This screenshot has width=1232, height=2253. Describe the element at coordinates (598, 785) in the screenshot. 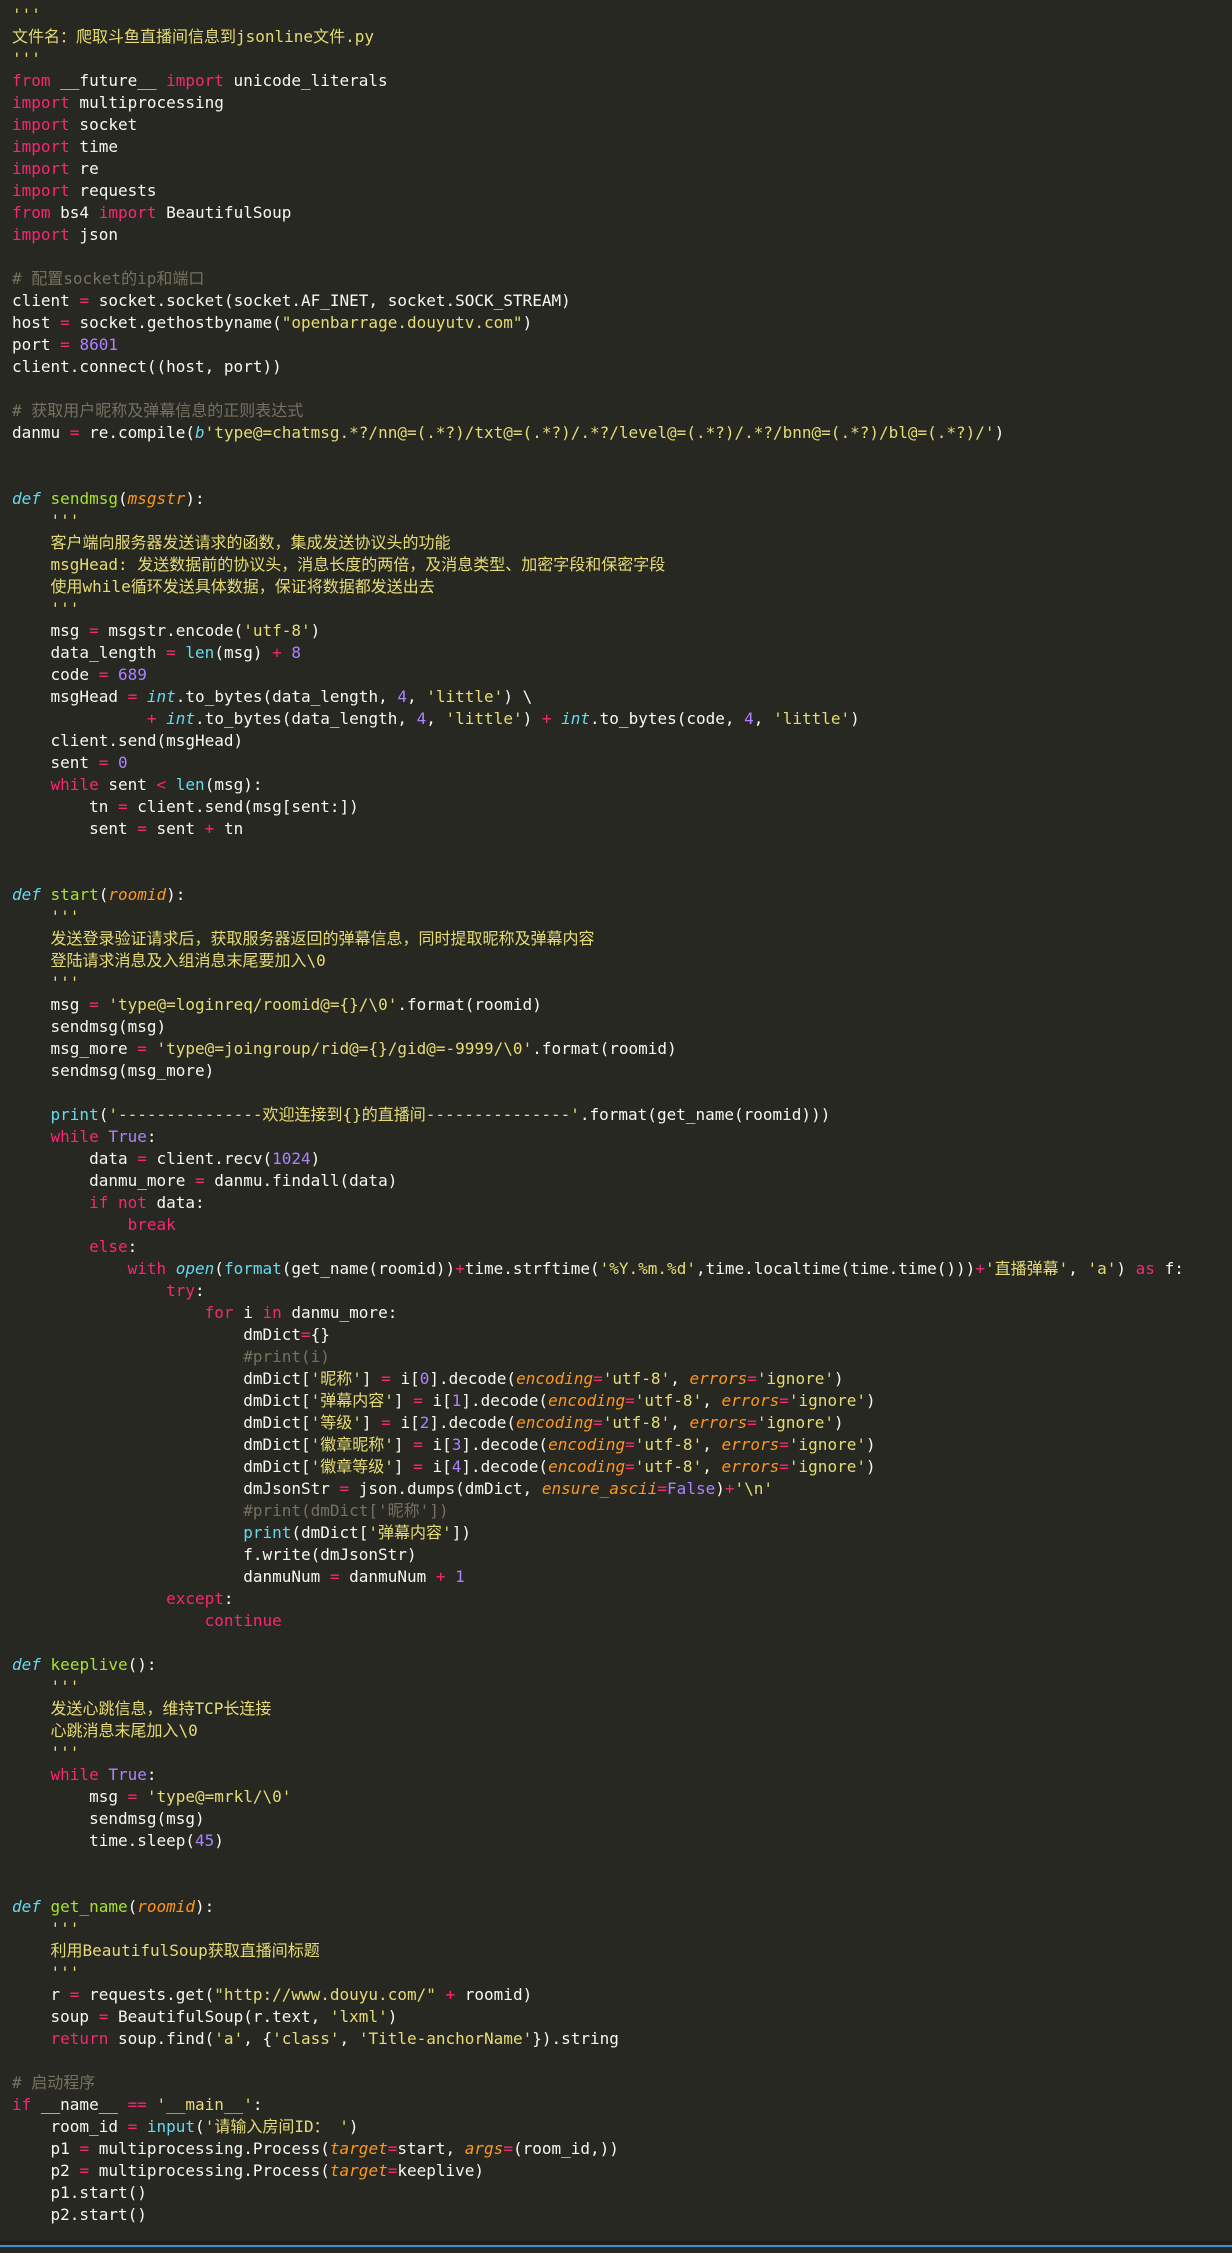

I see `code-line: while sent < len(msg):` at that location.